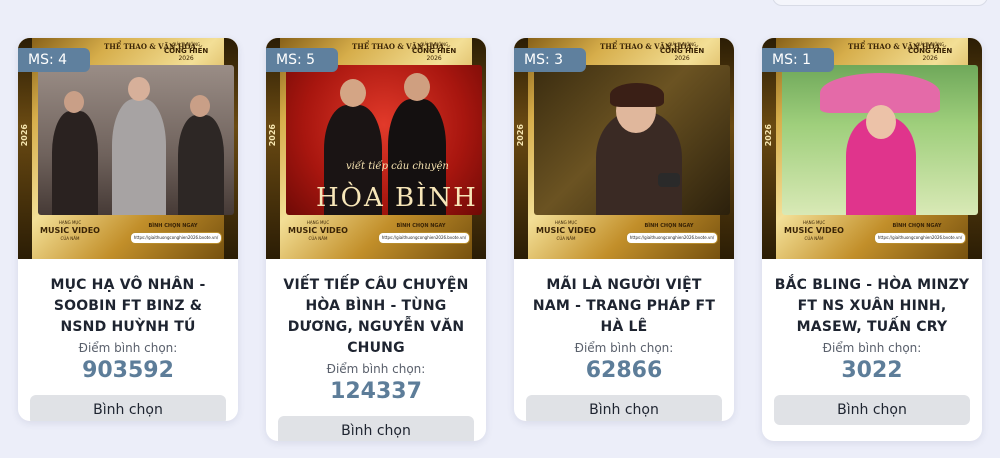 The image size is (1000, 458). Describe the element at coordinates (376, 391) in the screenshot. I see `vote-score: 124337` at that location.